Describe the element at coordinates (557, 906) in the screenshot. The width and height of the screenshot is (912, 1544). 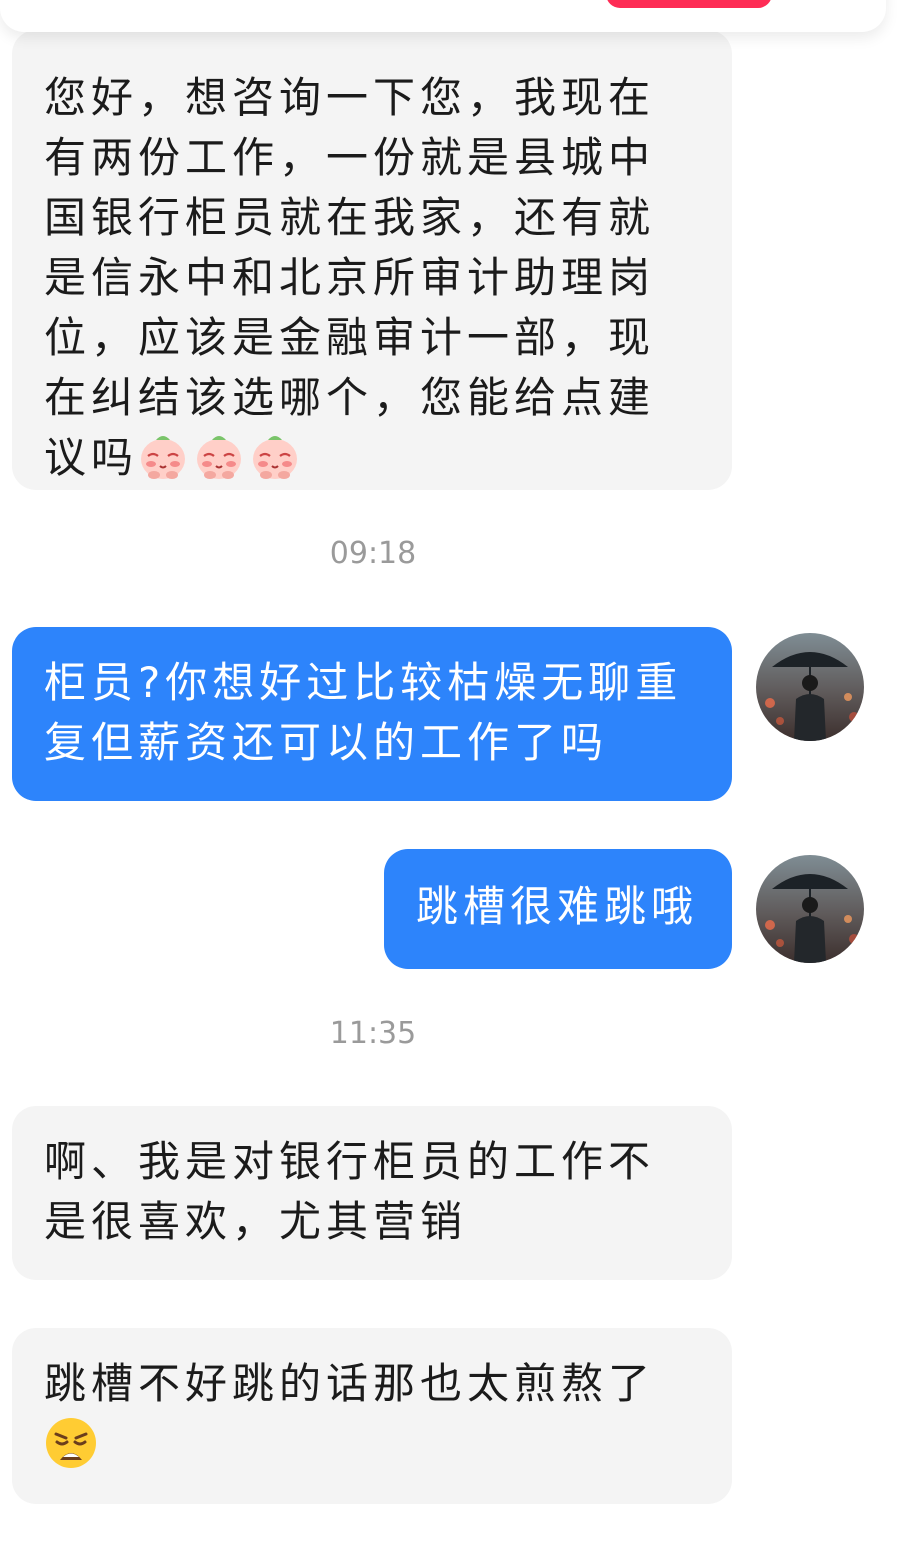
I see `message-text: 跳槽很难跳哦` at that location.